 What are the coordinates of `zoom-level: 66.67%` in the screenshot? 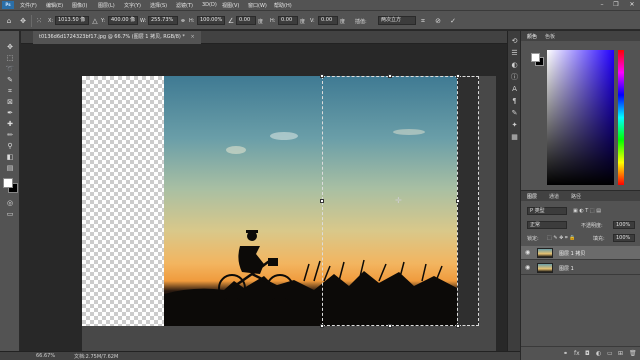 It's located at (45, 356).